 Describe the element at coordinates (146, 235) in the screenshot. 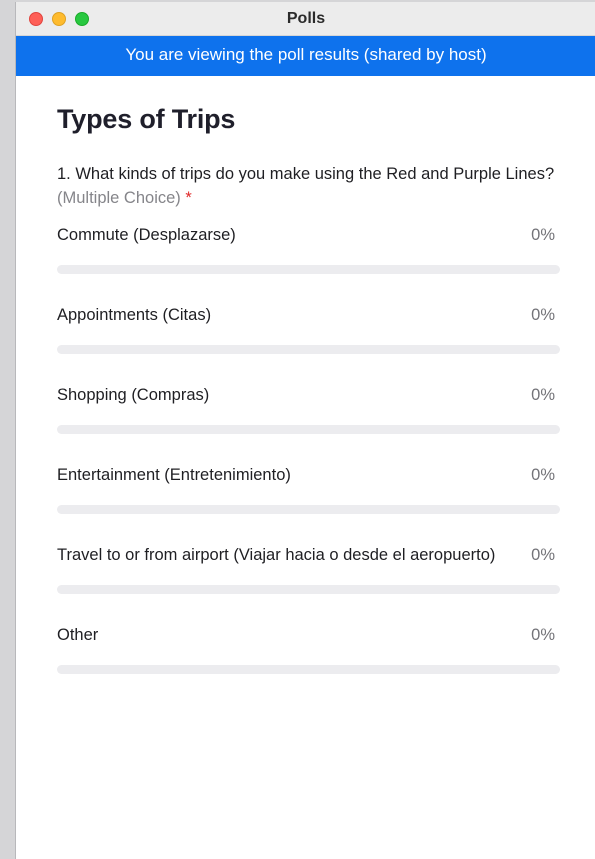

I see `option-label: Commute (Desplazarse)` at that location.